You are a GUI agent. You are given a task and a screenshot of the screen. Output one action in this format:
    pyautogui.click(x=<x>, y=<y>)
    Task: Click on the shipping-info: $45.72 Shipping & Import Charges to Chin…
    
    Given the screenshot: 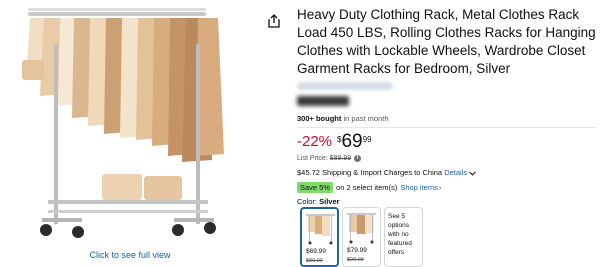 What is the action you would take?
    pyautogui.click(x=387, y=172)
    